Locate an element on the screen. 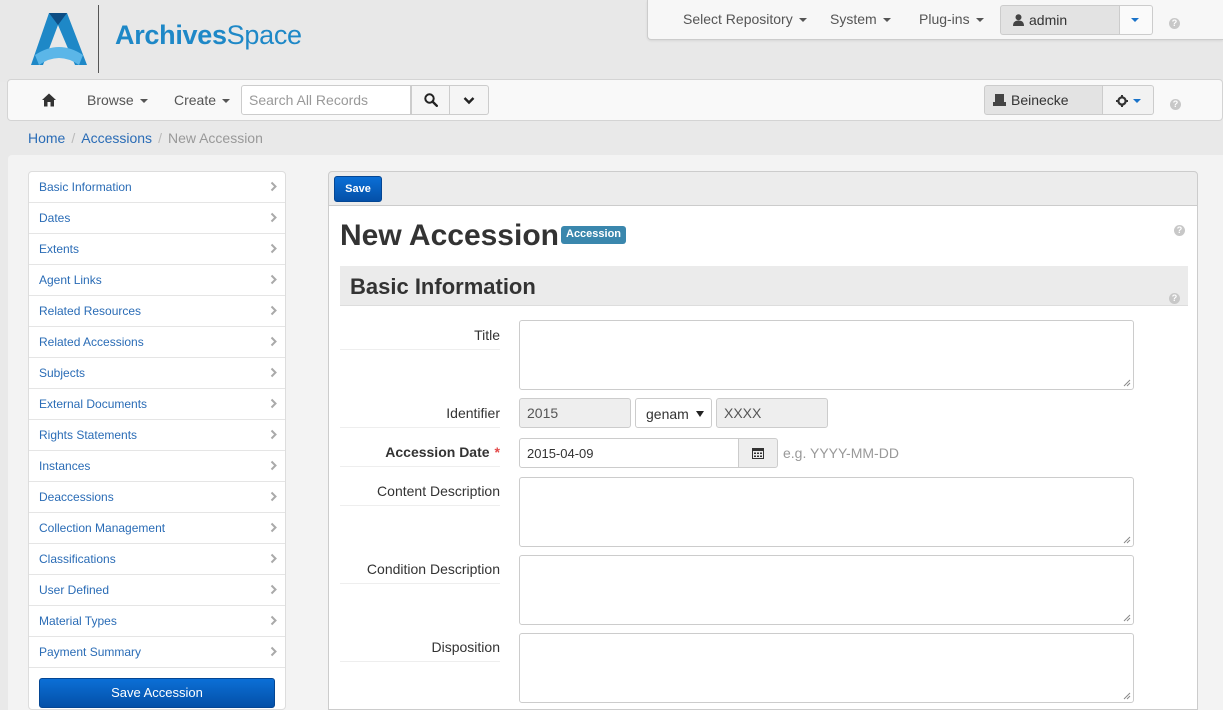  repository-settings-button is located at coordinates (1128, 100).